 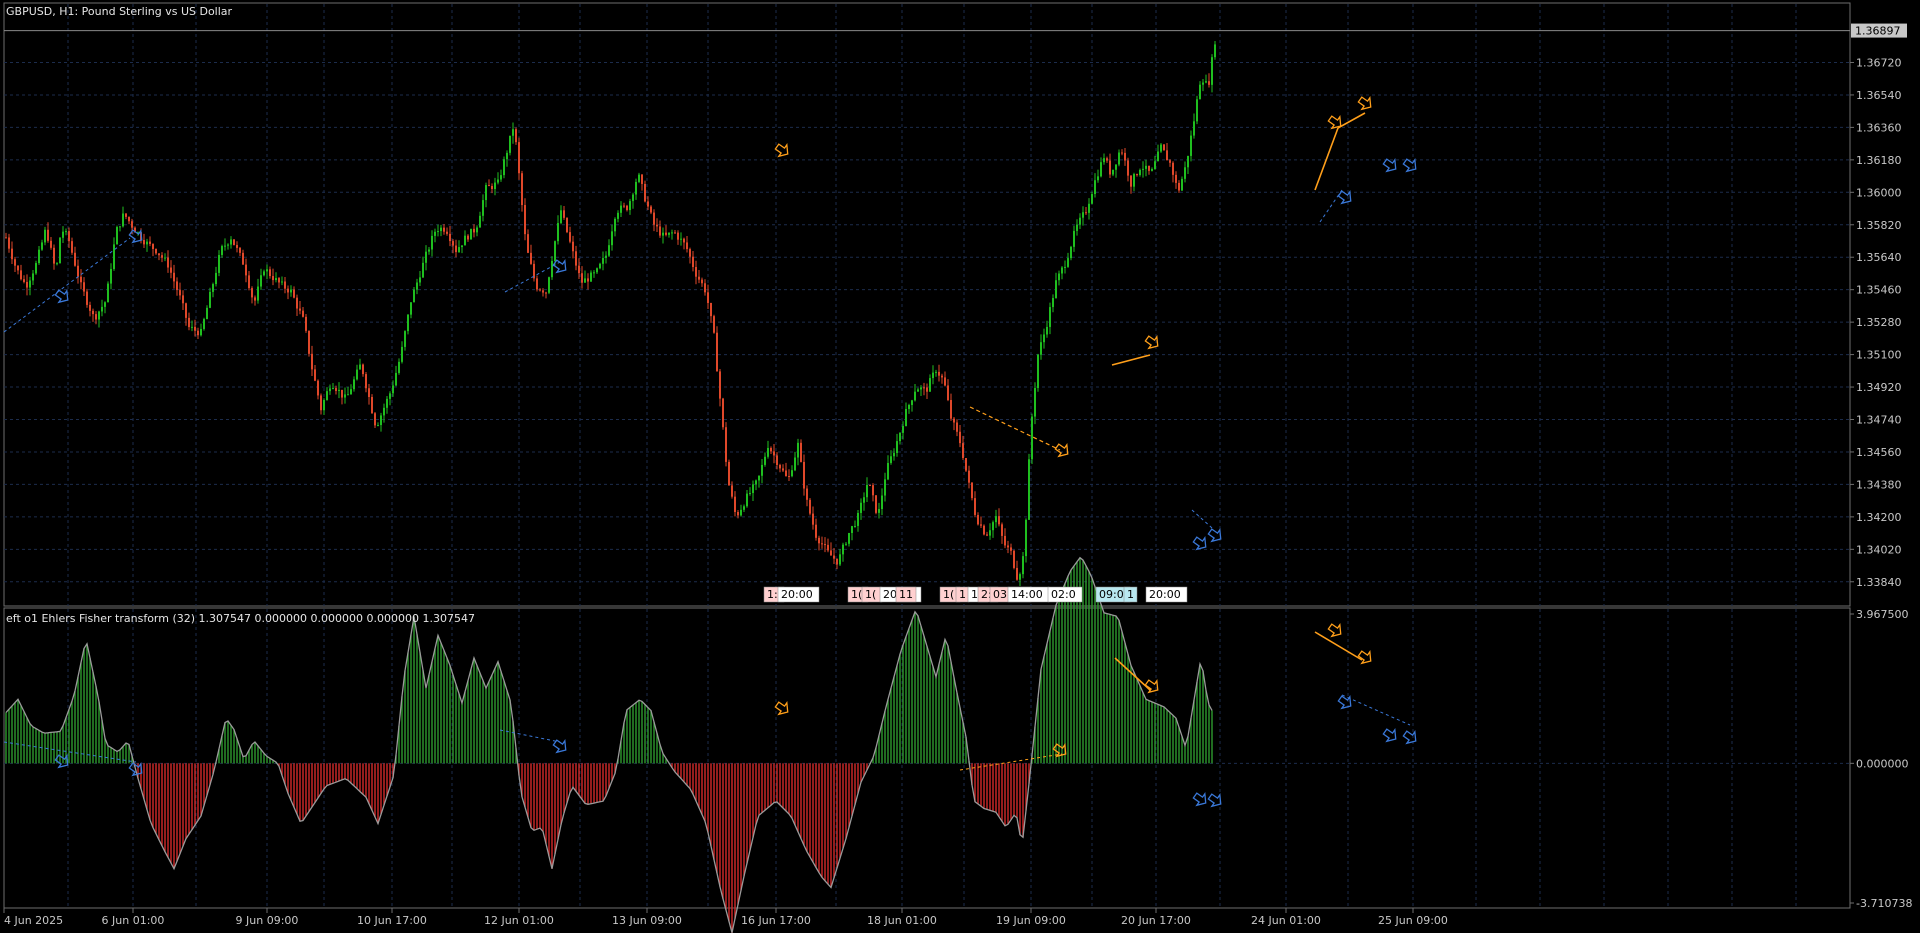 I want to click on y-tick-label: 1.36720, so click(x=1879, y=62).